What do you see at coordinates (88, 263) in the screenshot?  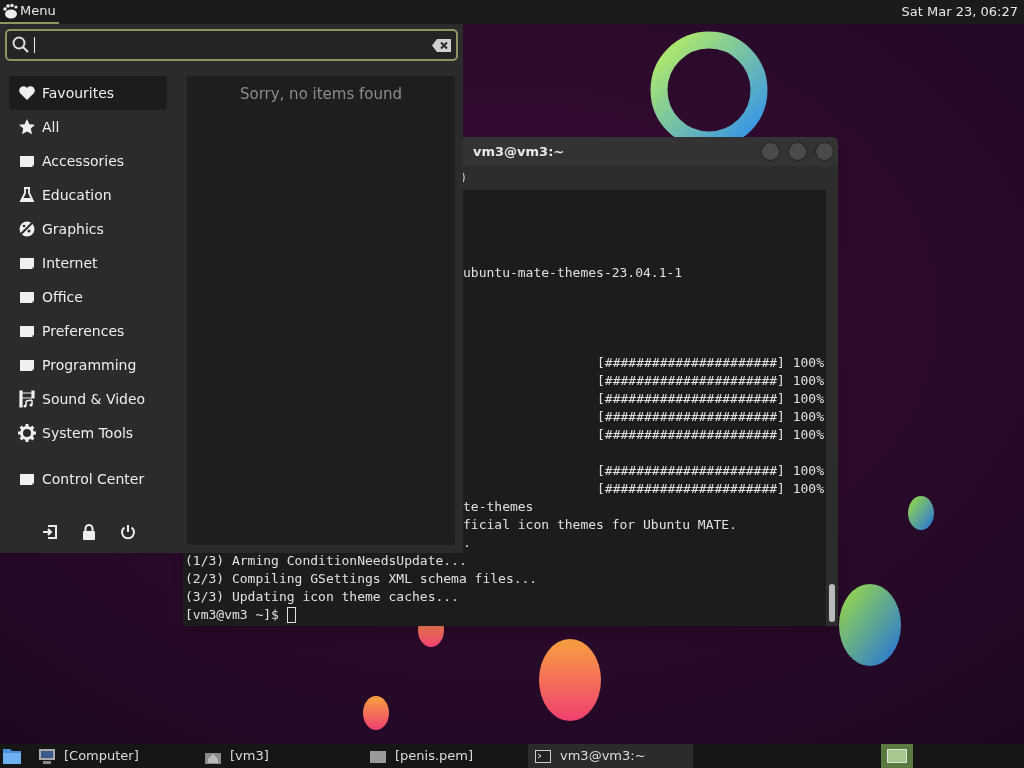 I see `category-item: Internet` at bounding box center [88, 263].